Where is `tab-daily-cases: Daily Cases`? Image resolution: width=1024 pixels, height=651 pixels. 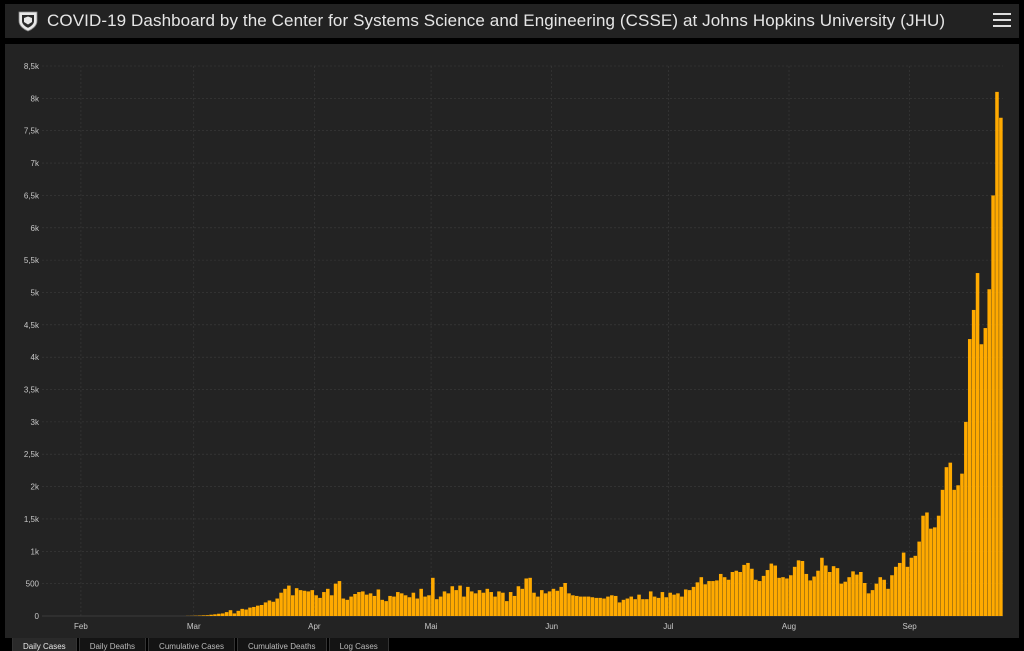 tab-daily-cases: Daily Cases is located at coordinates (44, 644).